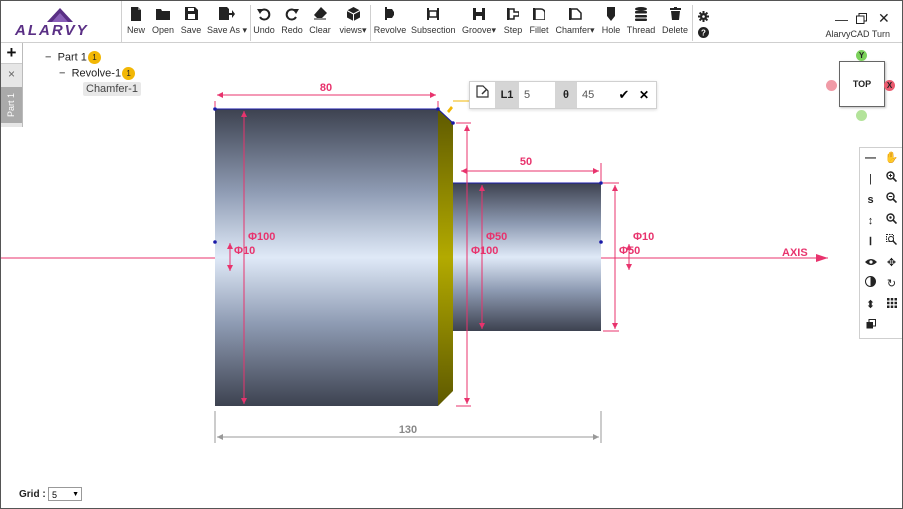  I want to click on left-view-button, so click(831, 85).